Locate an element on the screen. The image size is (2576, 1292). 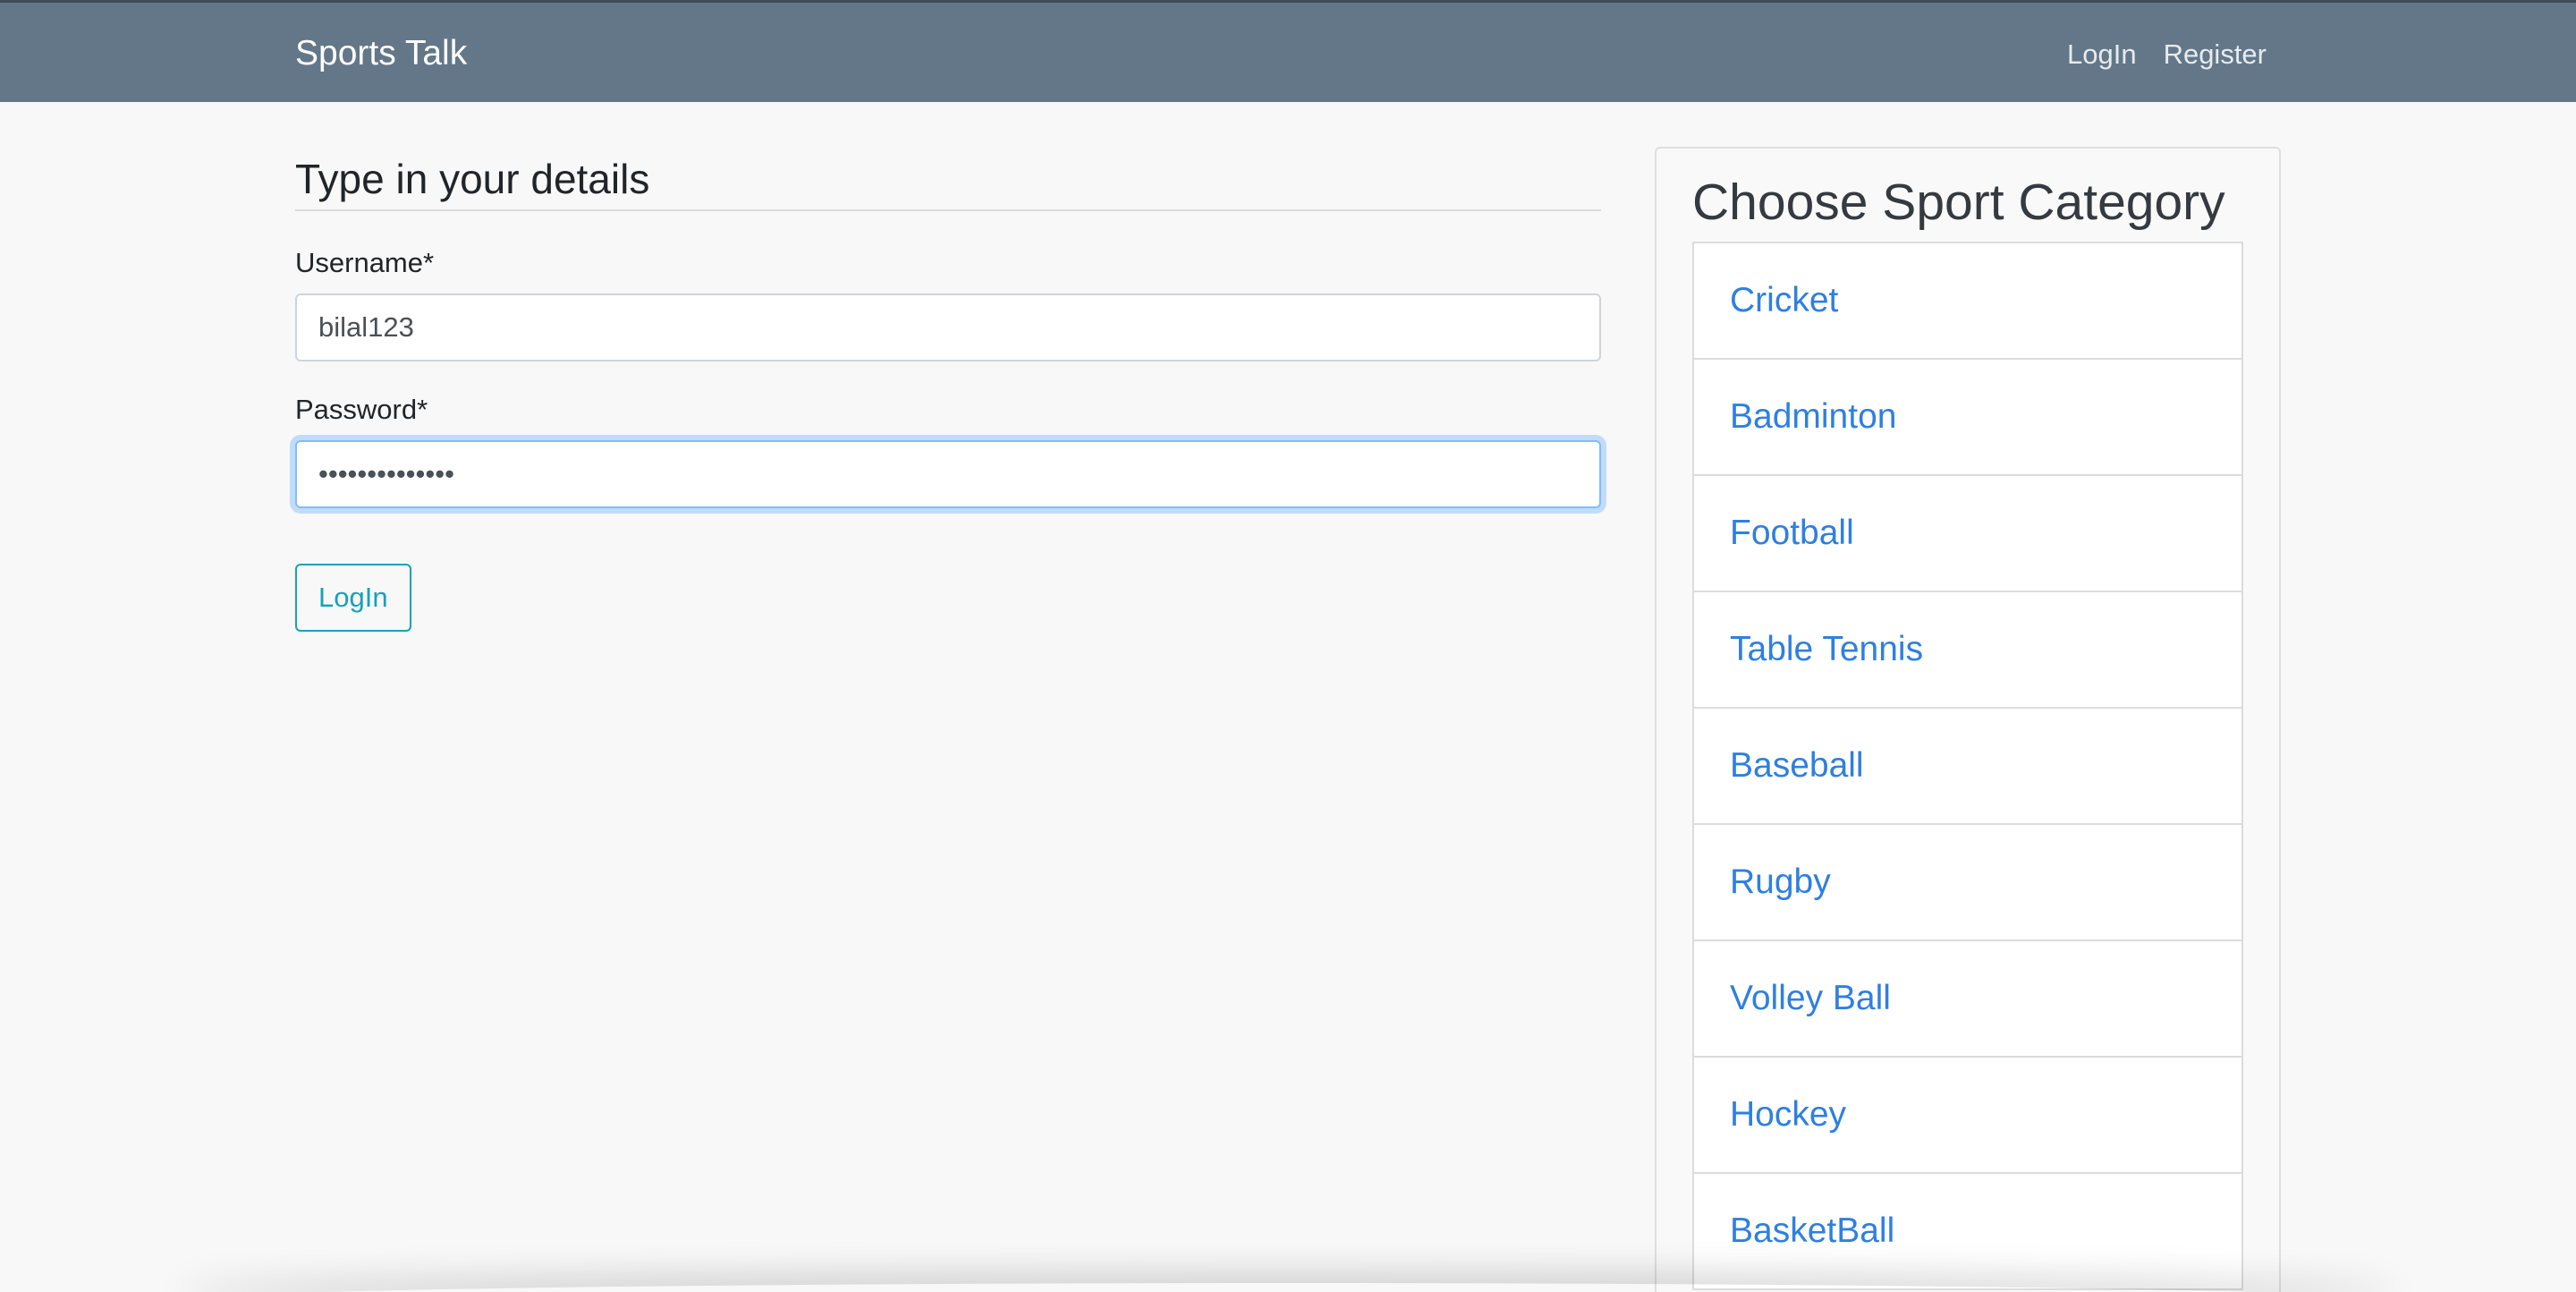
category-link-volley-ball: Volley Ball is located at coordinates (1810, 998).